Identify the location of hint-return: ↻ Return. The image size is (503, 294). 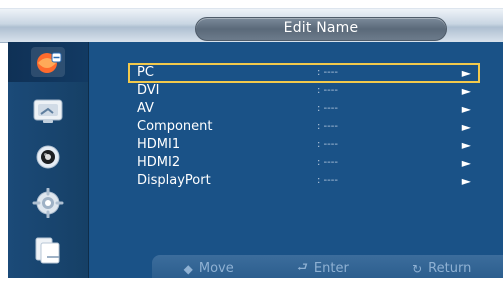
(441, 268).